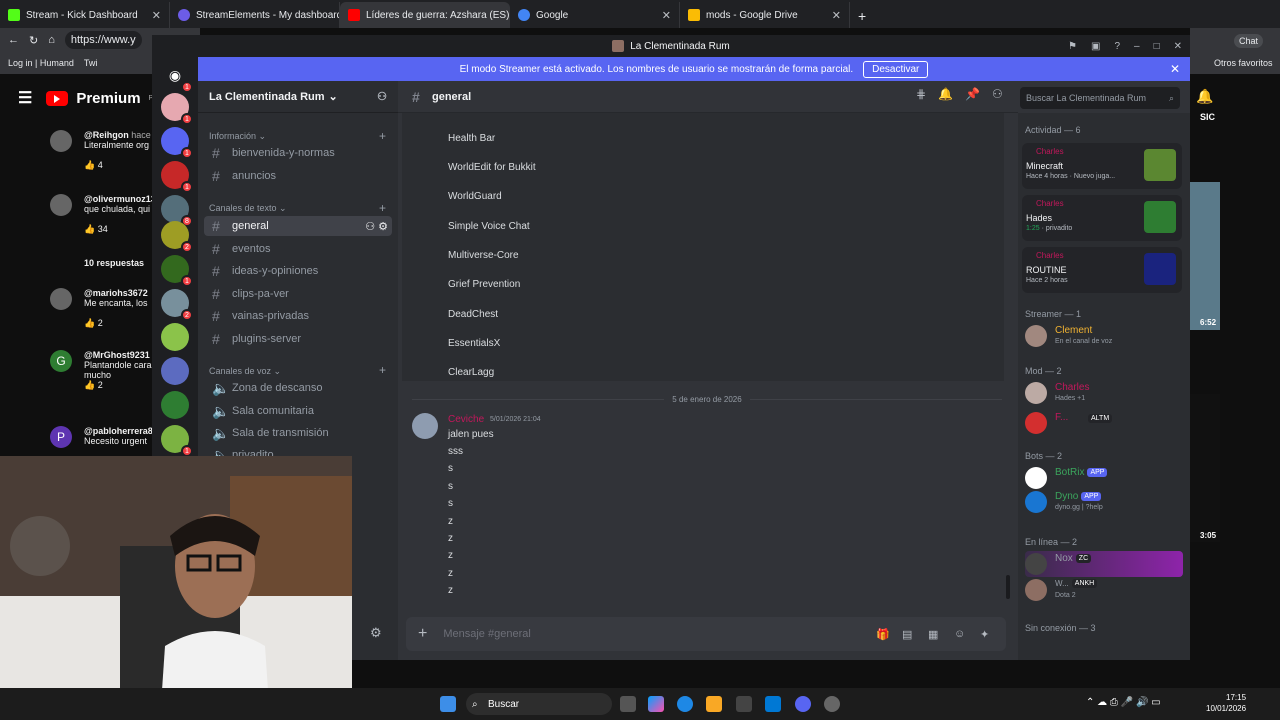  What do you see at coordinates (1245, 63) in the screenshot?
I see `other-bookmarks: Otros favoritos` at bounding box center [1245, 63].